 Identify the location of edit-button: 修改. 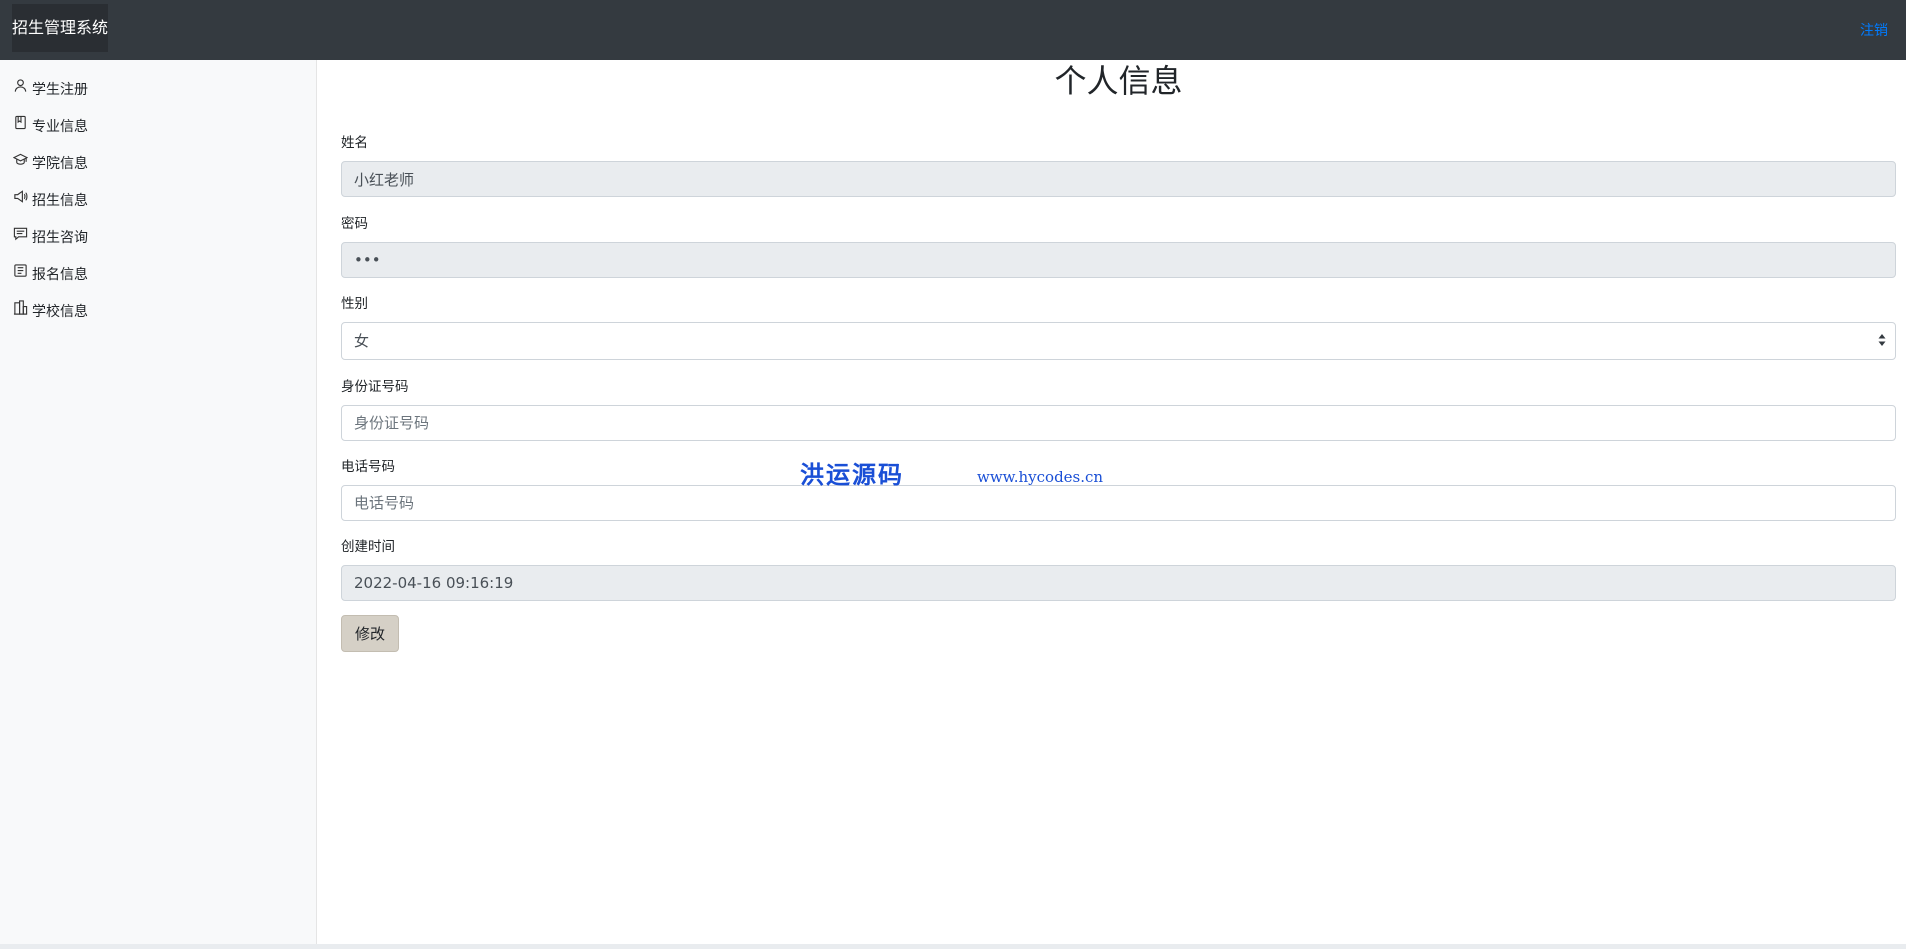
(370, 633).